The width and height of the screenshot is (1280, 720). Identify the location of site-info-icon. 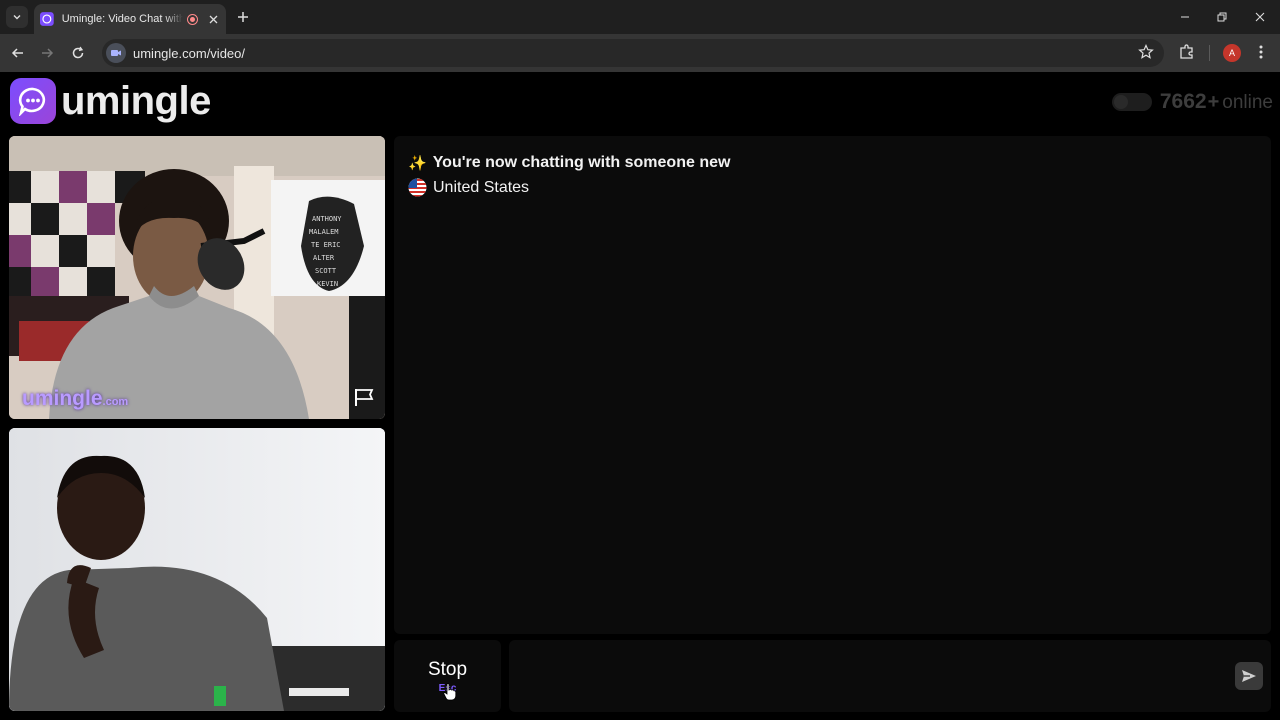
(116, 53).